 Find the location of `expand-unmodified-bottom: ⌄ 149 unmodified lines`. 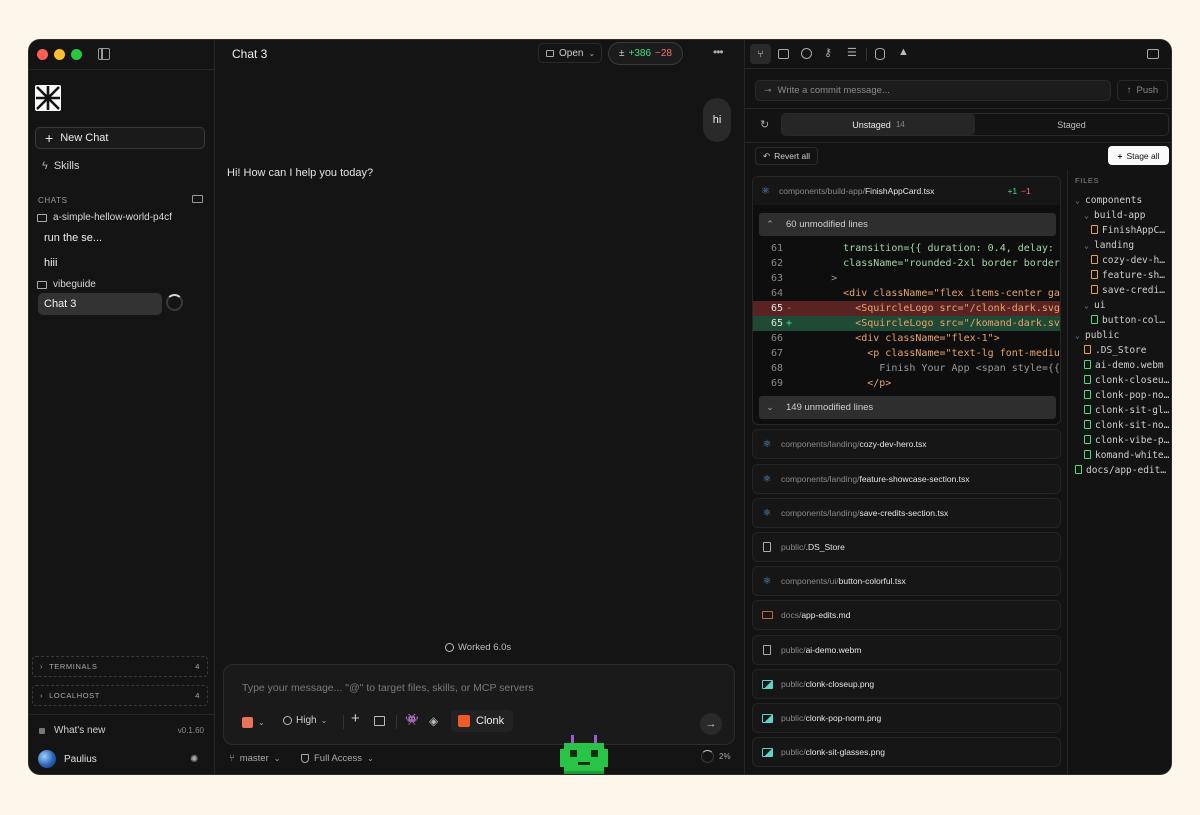

expand-unmodified-bottom: ⌄ 149 unmodified lines is located at coordinates (907, 407).